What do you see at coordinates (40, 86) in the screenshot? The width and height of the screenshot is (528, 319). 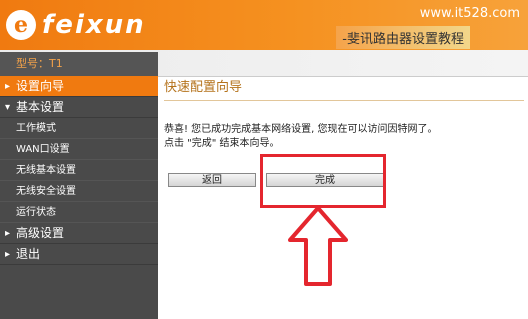 I see `sidebar-item-label: 设置向导` at bounding box center [40, 86].